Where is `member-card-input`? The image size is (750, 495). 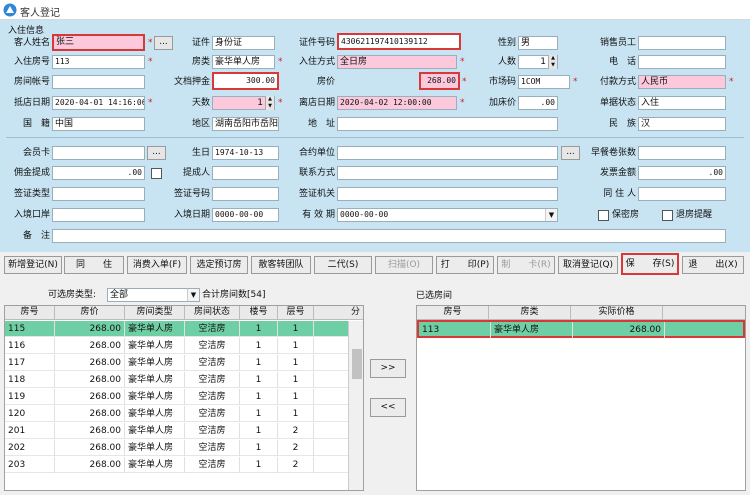 member-card-input is located at coordinates (98, 153).